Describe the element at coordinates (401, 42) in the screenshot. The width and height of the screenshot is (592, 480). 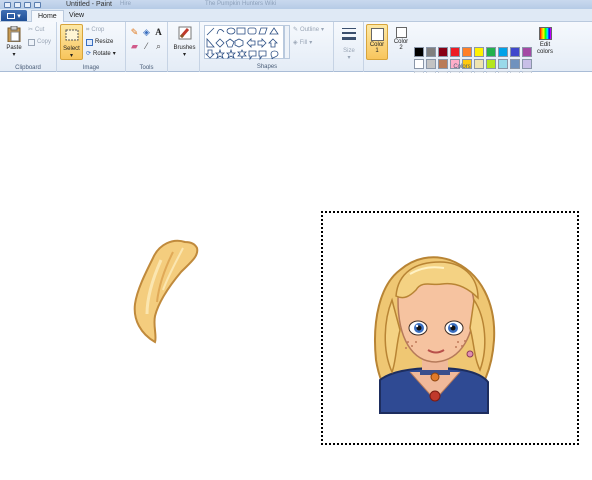
I see `color2-button: Color 2` at that location.